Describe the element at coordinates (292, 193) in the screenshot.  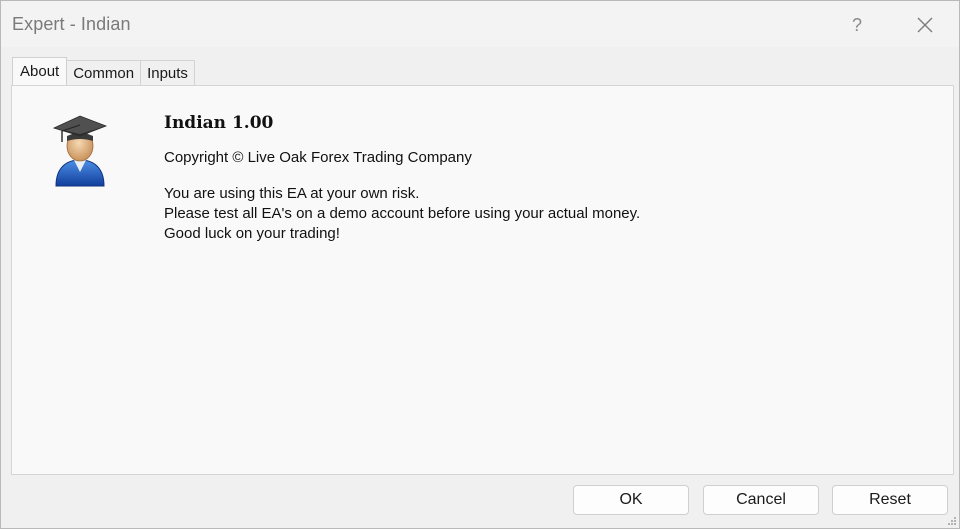
I see `description-line: You are using this EA at your own risk.` at that location.